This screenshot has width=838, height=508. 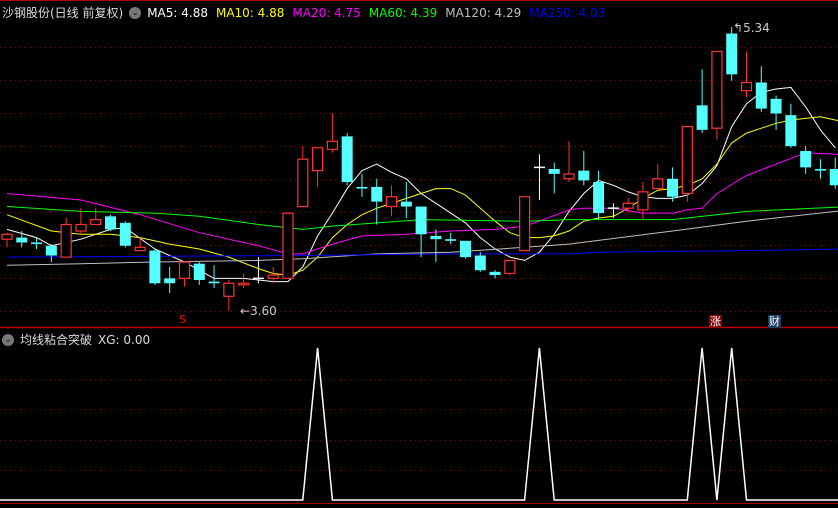 What do you see at coordinates (403, 12) in the screenshot?
I see `ma-legend-item: MA60: 4.39` at bounding box center [403, 12].